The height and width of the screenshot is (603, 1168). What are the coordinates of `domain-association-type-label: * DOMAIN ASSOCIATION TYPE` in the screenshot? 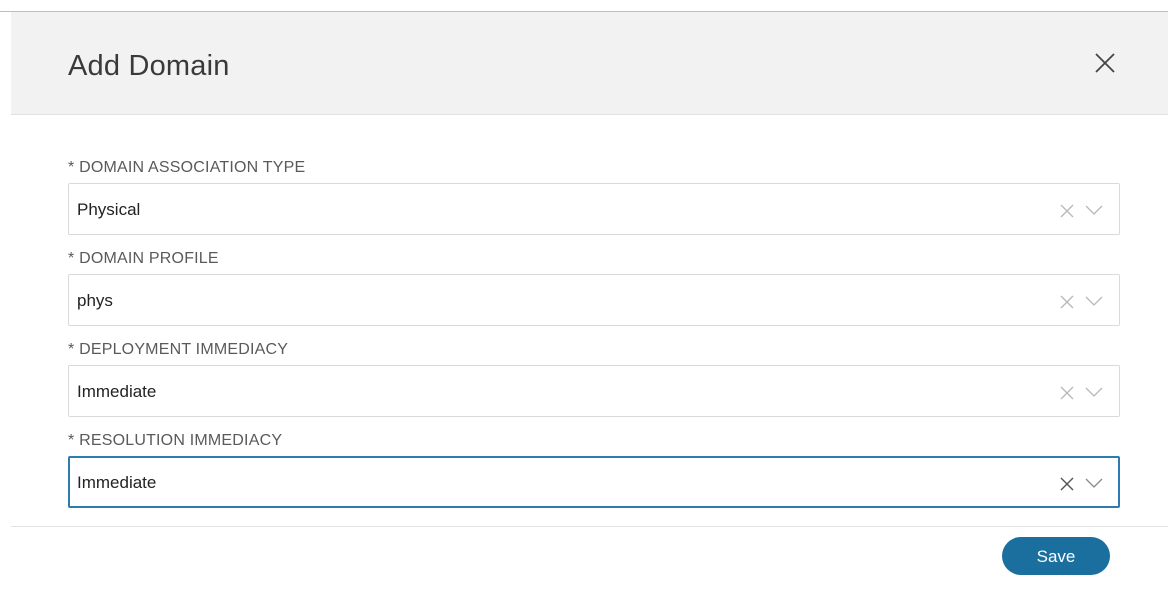 It's located at (187, 167).